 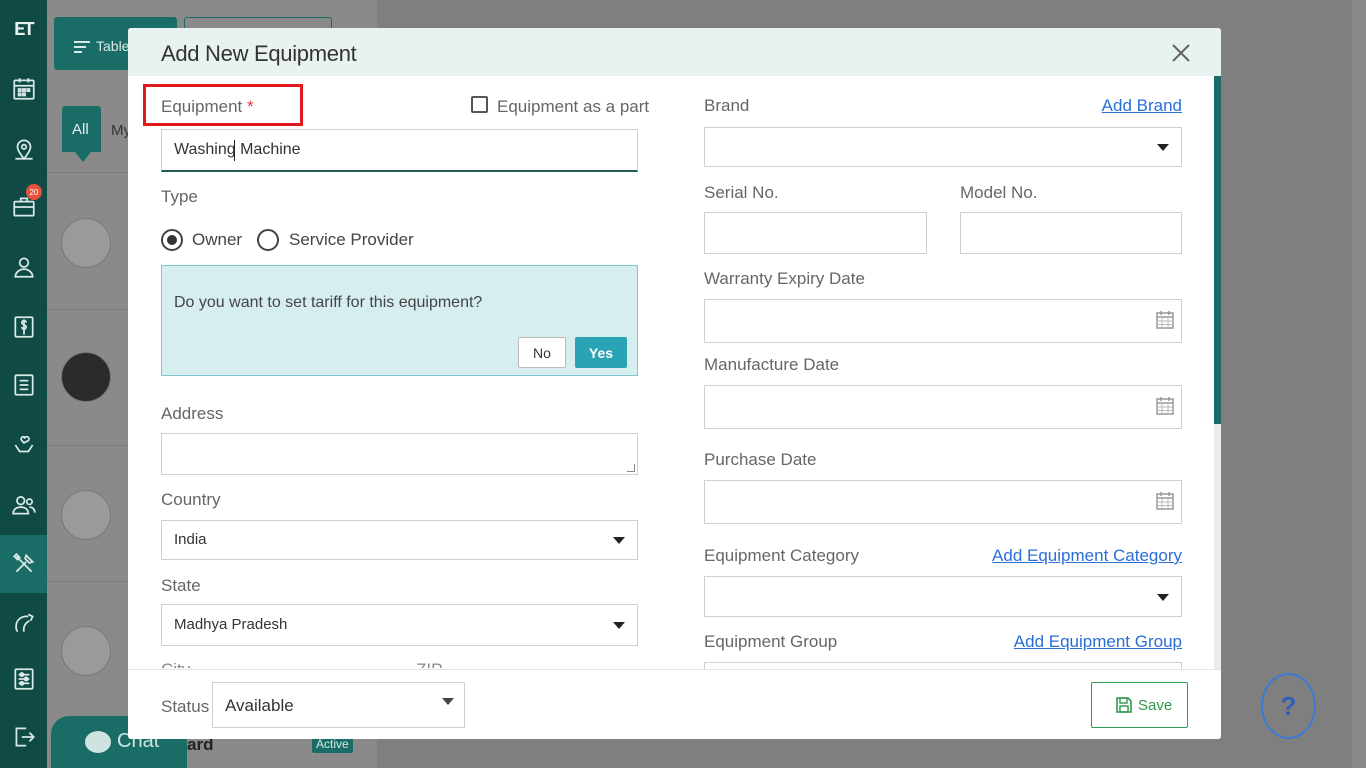 I want to click on add-equipment-group-link: Add Equipment Group, so click(x=1098, y=642).